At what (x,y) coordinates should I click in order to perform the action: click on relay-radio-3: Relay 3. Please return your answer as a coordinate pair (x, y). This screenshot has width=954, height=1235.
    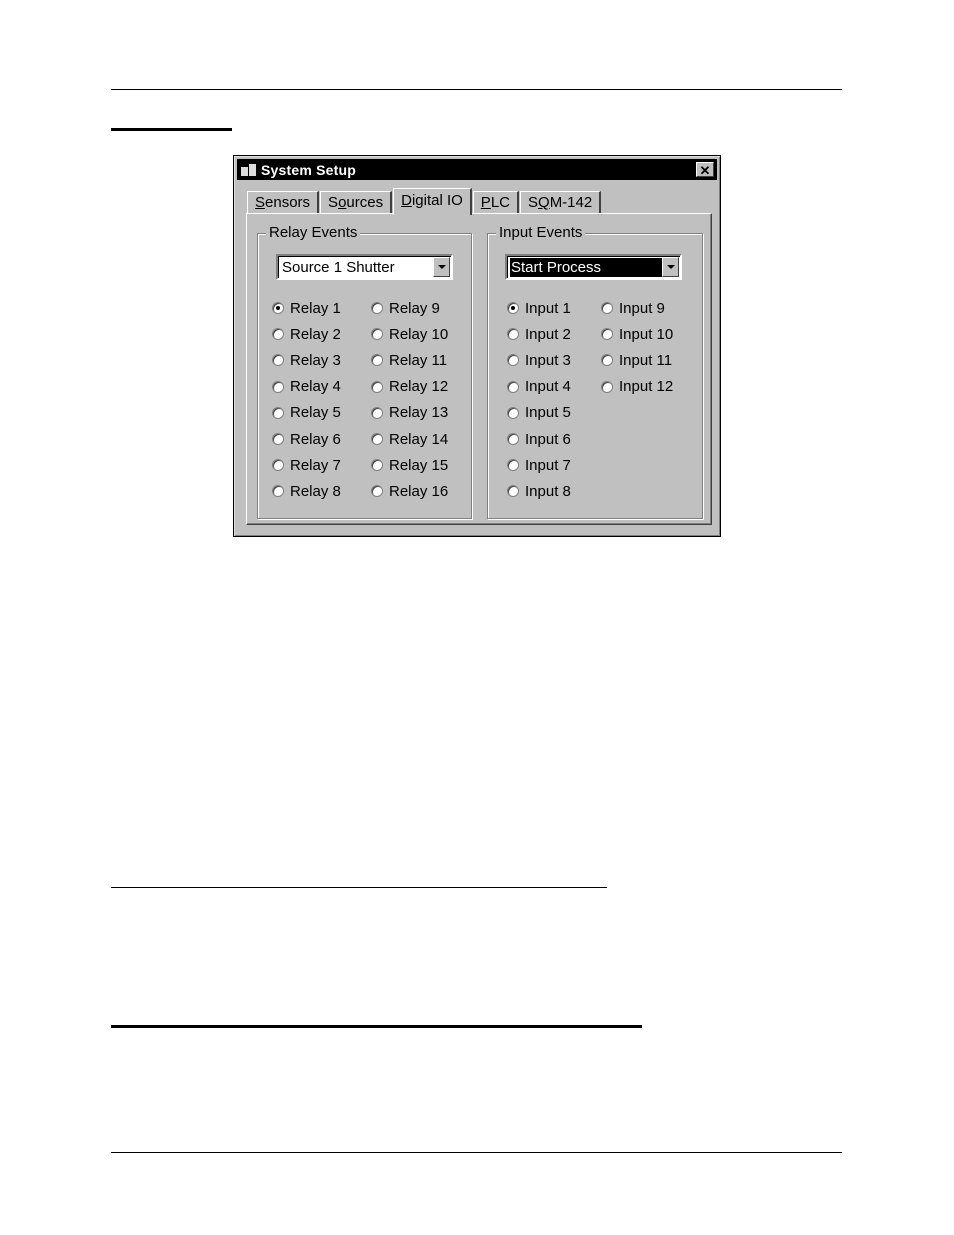
    Looking at the image, I should click on (306, 360).